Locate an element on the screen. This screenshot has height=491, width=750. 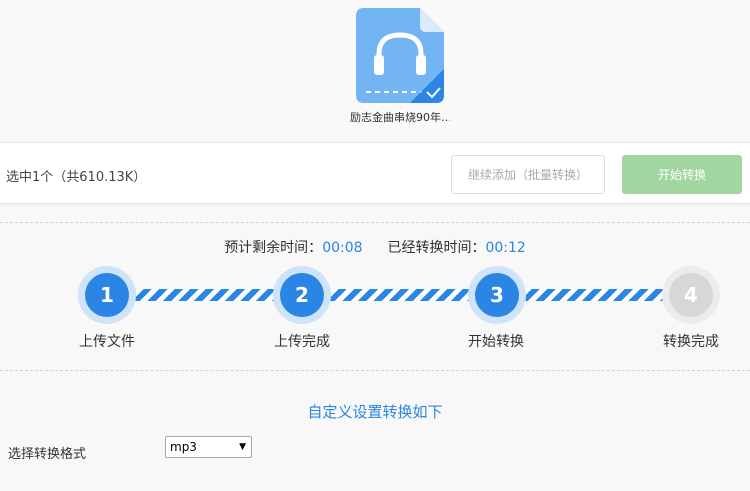
settings-title: 自定义设置转换如下 is located at coordinates (375, 412).